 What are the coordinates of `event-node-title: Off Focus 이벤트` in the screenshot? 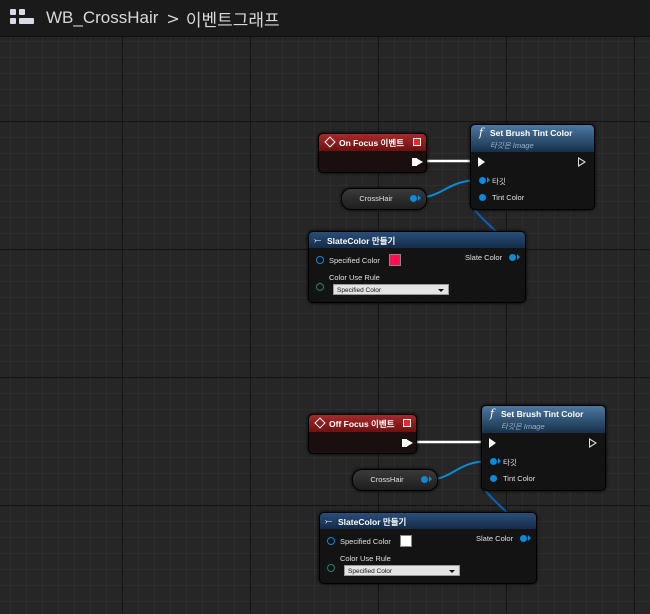 It's located at (362, 424).